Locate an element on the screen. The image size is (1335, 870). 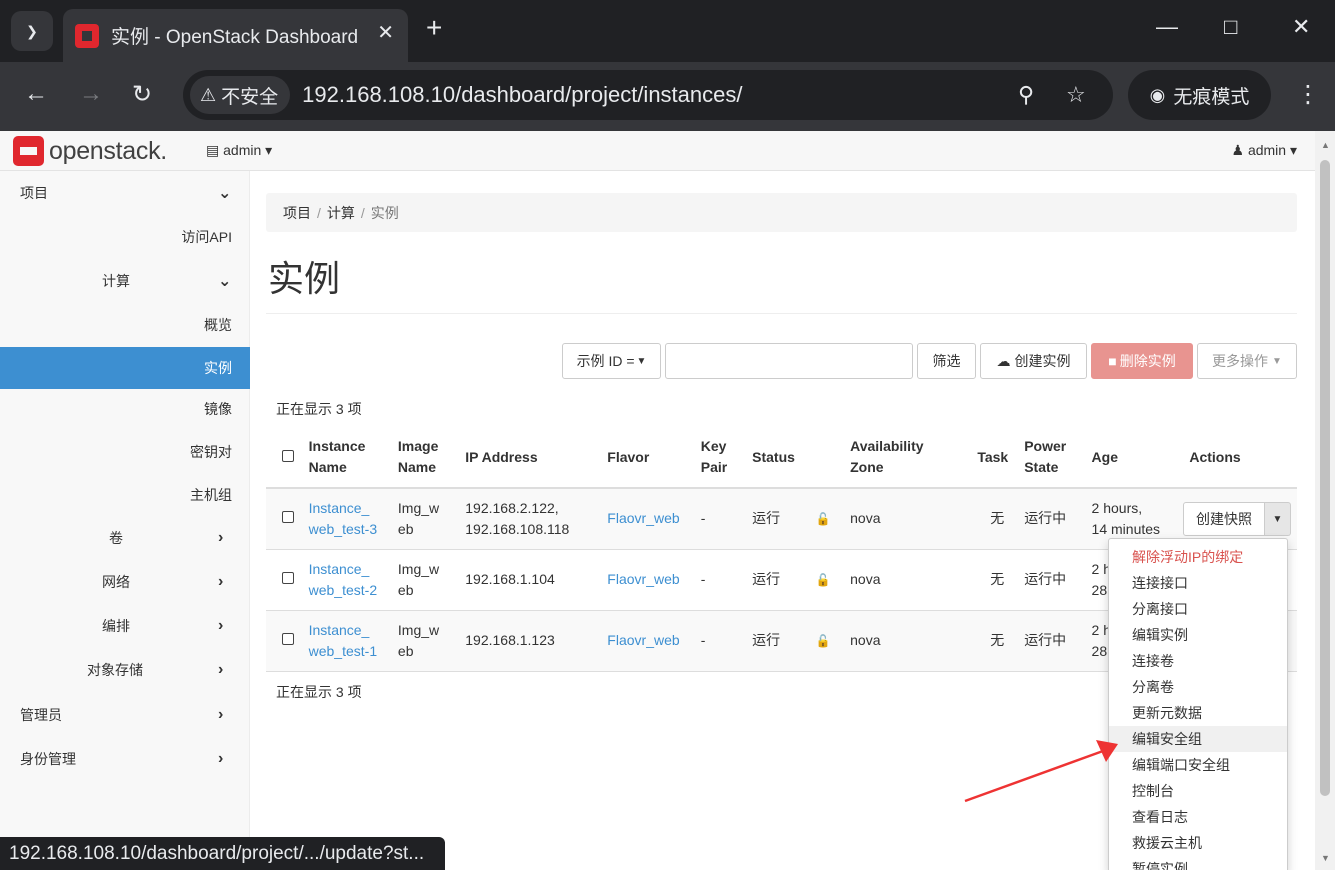
tab-close-icon: ✕ is located at coordinates (385, 32).